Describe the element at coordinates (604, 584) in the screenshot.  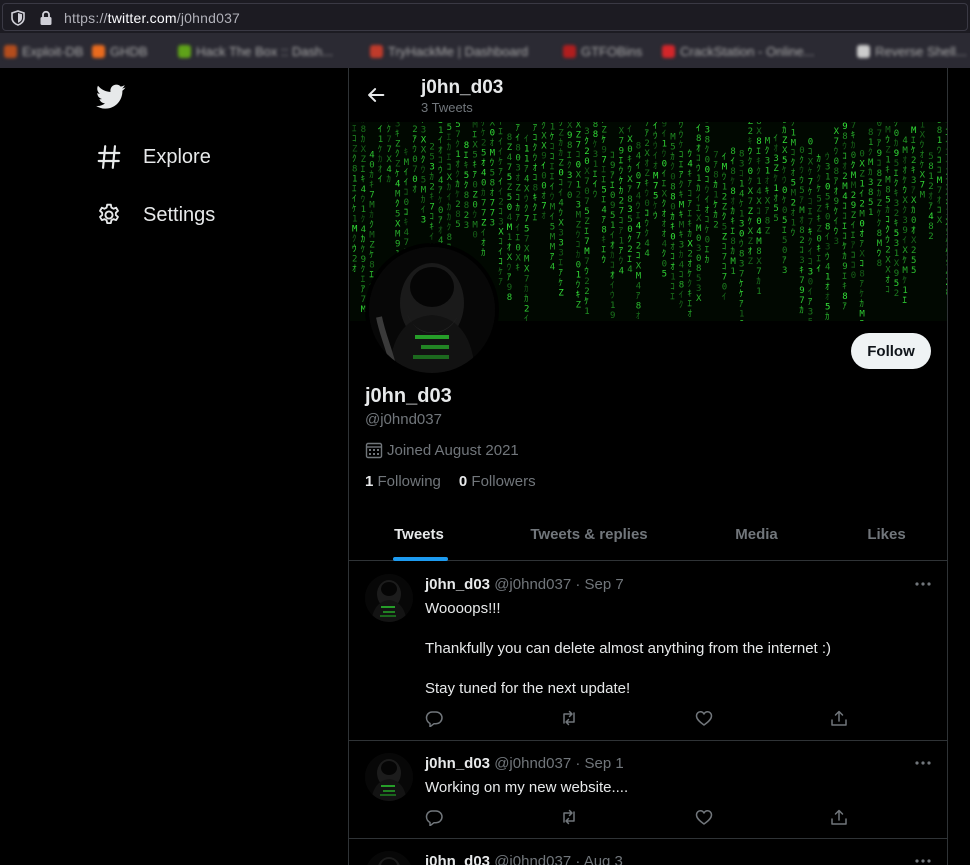
I see `tweet-date: Sep 7` at that location.